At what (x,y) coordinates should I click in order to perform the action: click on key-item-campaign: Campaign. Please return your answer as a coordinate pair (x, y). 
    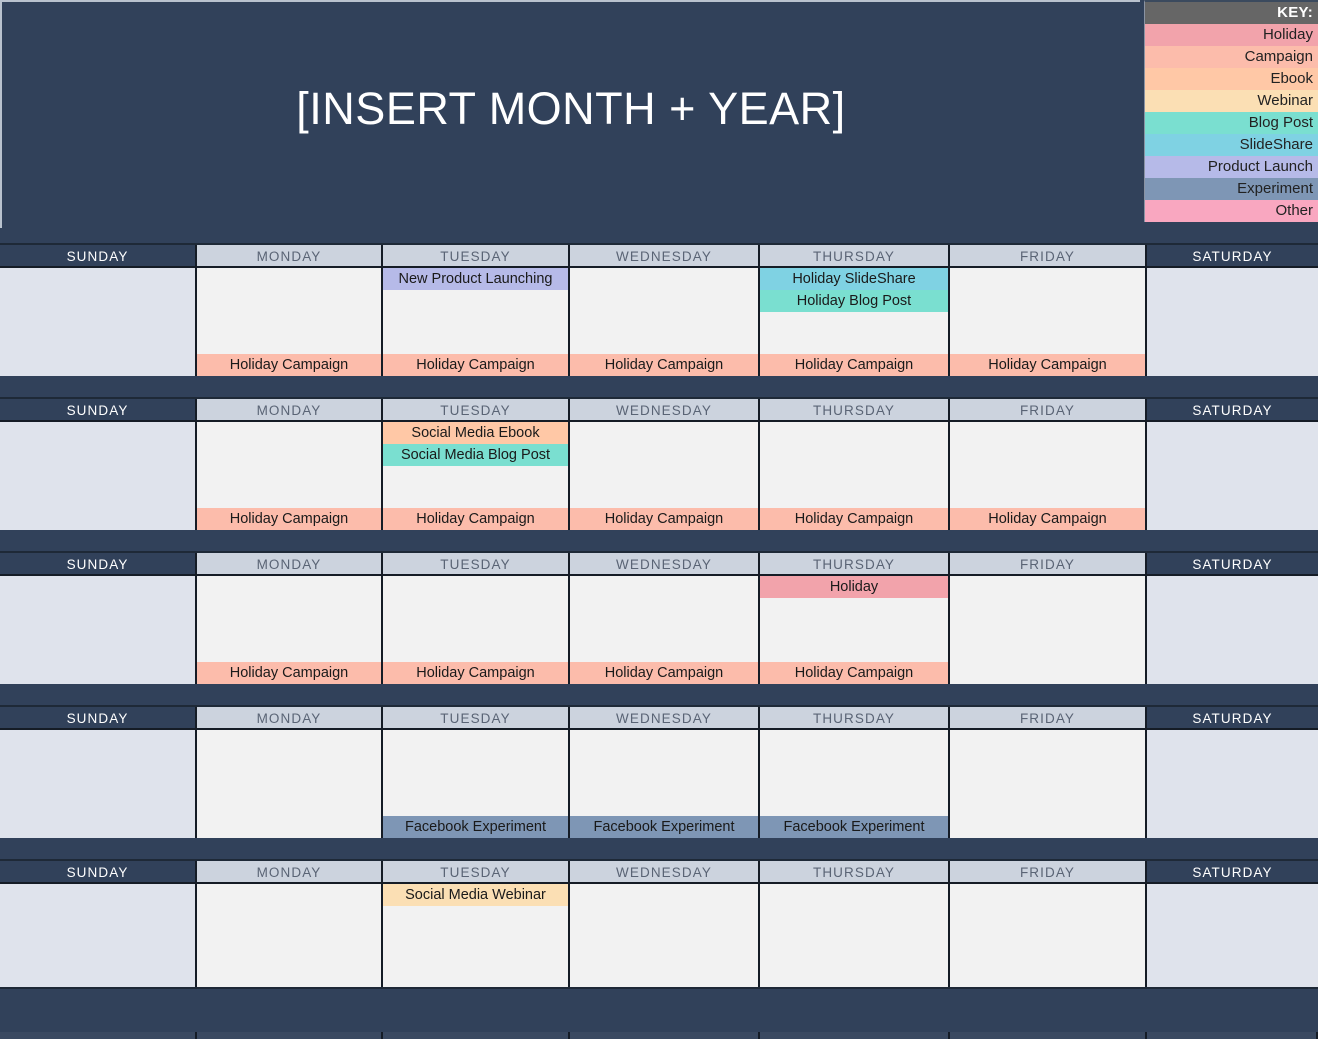
    Looking at the image, I should click on (1231, 57).